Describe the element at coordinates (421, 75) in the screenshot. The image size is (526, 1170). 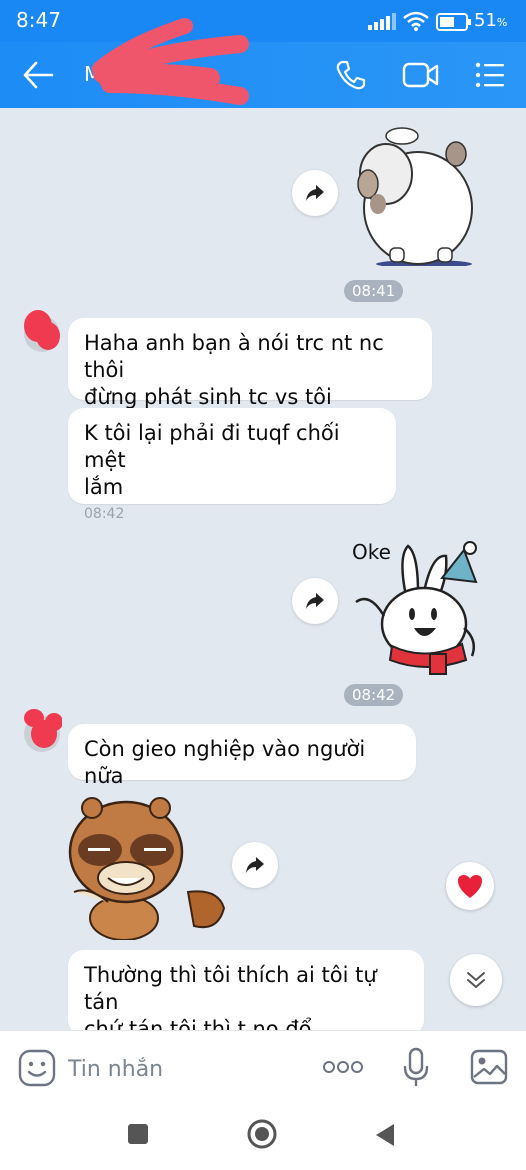
I see `video-icon` at that location.